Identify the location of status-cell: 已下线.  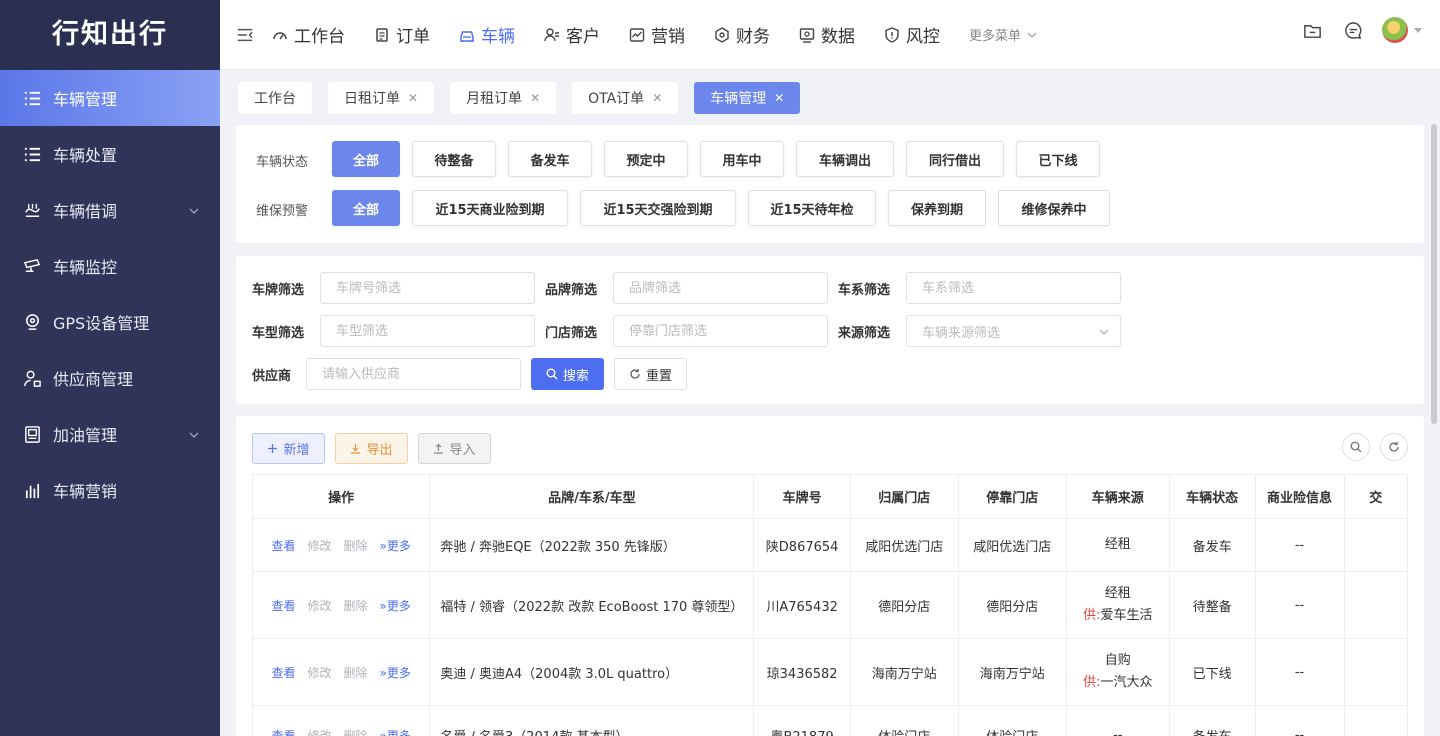
(1212, 672).